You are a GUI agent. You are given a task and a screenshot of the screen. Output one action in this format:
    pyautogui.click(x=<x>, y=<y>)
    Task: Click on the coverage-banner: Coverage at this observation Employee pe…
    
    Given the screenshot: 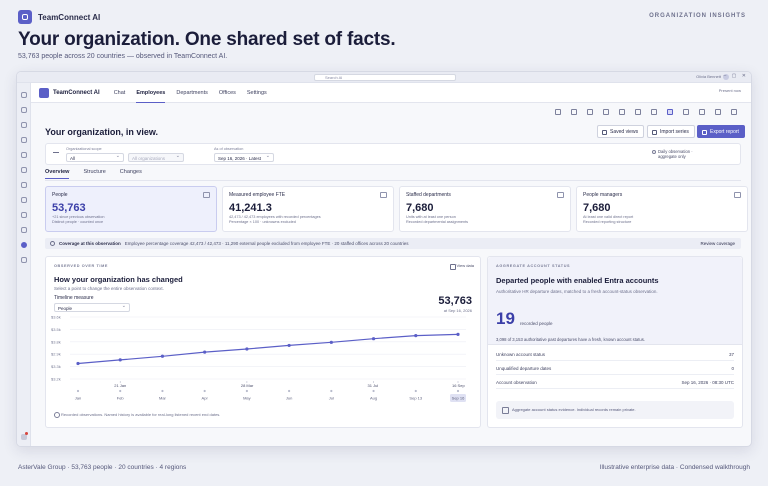 What is the action you would take?
    pyautogui.click(x=393, y=243)
    